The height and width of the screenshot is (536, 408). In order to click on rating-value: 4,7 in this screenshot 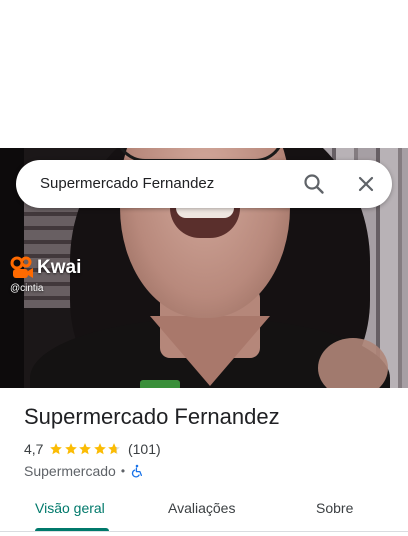, I will do `click(34, 449)`.